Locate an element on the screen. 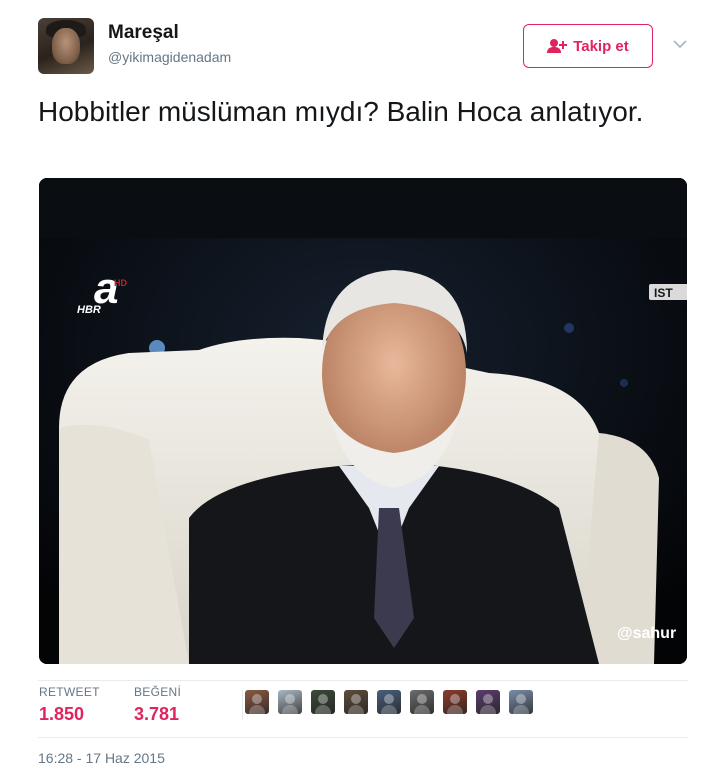  corner-tag: IST is located at coordinates (663, 293).